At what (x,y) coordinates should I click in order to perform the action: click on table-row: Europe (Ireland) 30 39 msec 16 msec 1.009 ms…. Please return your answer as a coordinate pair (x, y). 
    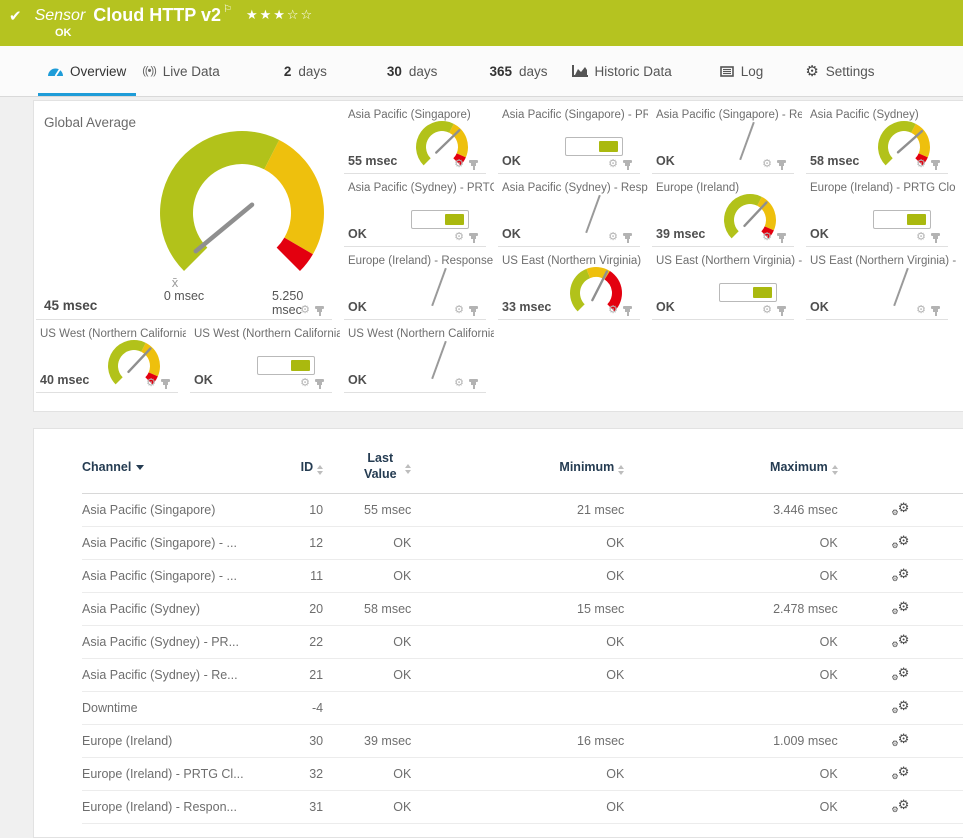
    Looking at the image, I should click on (522, 741).